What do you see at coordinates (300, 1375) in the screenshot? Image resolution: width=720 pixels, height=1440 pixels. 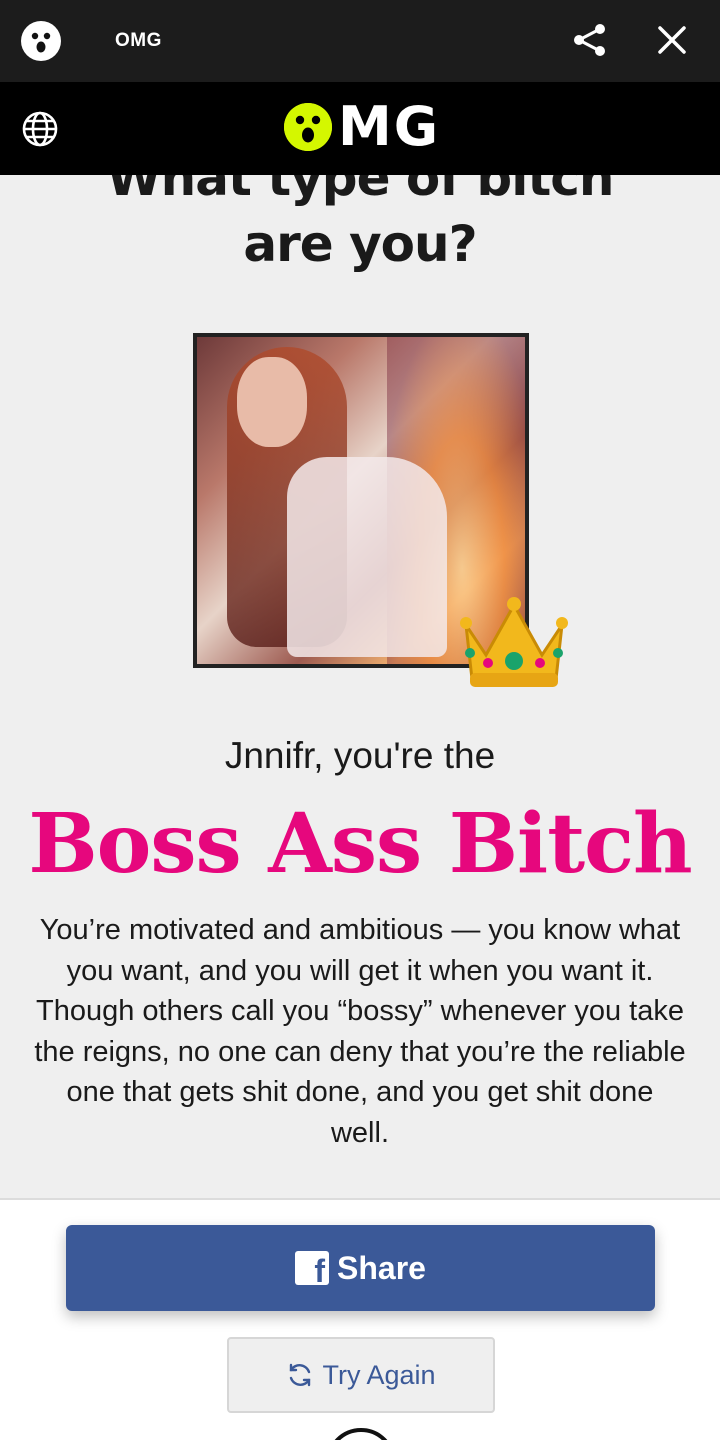 I see `refresh-icon` at bounding box center [300, 1375].